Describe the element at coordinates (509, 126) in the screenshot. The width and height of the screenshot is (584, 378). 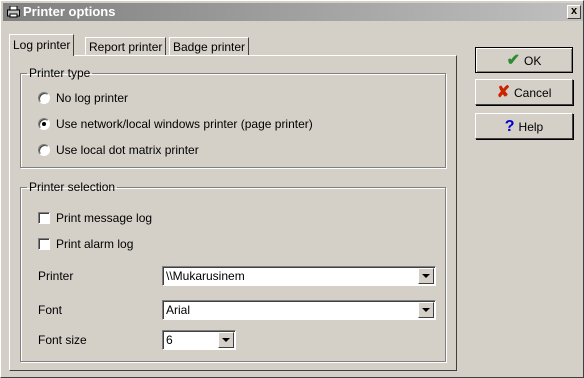
I see `question-icon: ?` at that location.